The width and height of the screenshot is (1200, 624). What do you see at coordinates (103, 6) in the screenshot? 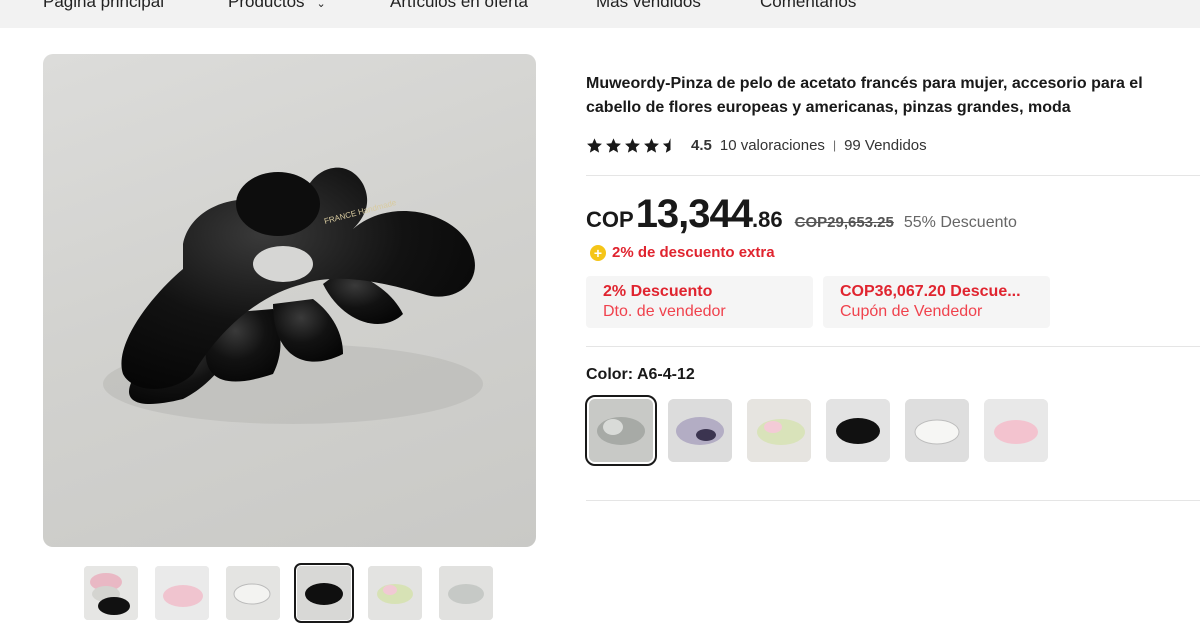
I see `nav-home: Página principal` at bounding box center [103, 6].